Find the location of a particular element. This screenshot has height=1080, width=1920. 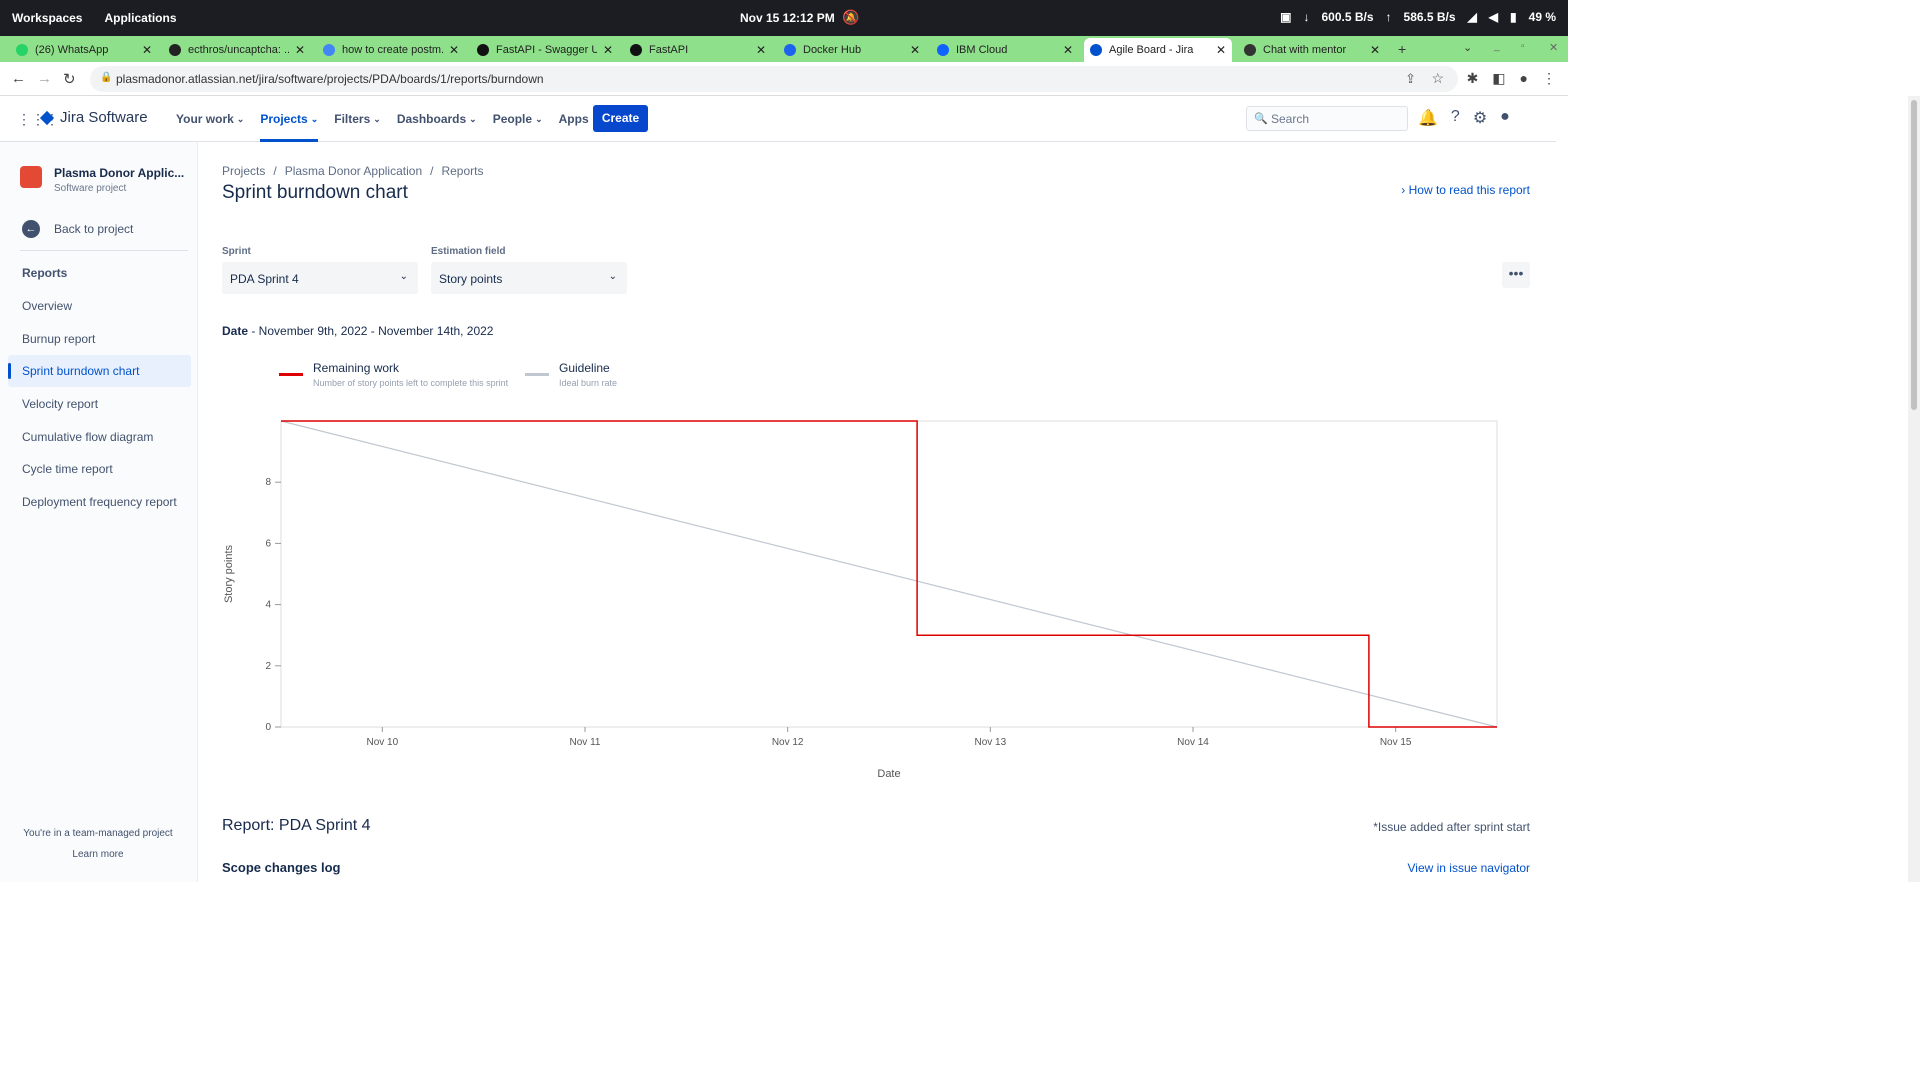

nav-menu-label: Apps is located at coordinates (573, 119).